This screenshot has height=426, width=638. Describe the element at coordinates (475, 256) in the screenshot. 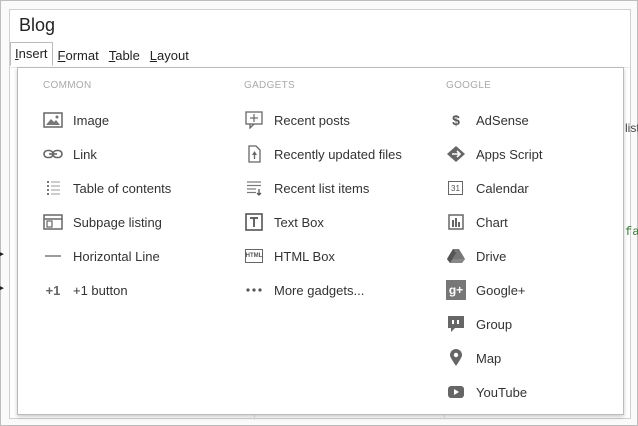

I see `menu-item-drive: Drive` at that location.